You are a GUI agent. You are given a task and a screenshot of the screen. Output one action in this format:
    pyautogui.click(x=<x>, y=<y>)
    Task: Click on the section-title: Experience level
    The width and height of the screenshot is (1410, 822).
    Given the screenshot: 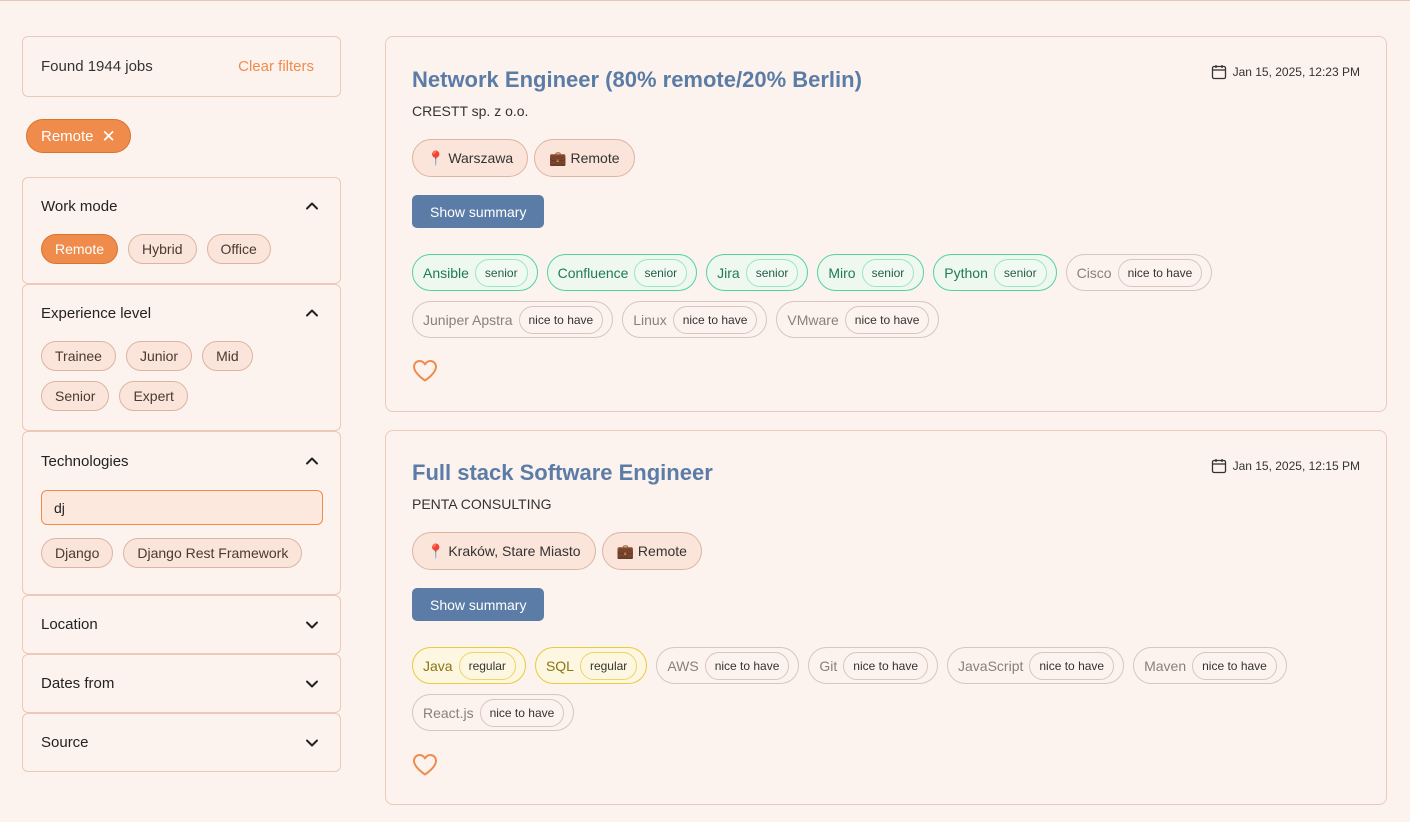 What is the action you would take?
    pyautogui.click(x=96, y=313)
    